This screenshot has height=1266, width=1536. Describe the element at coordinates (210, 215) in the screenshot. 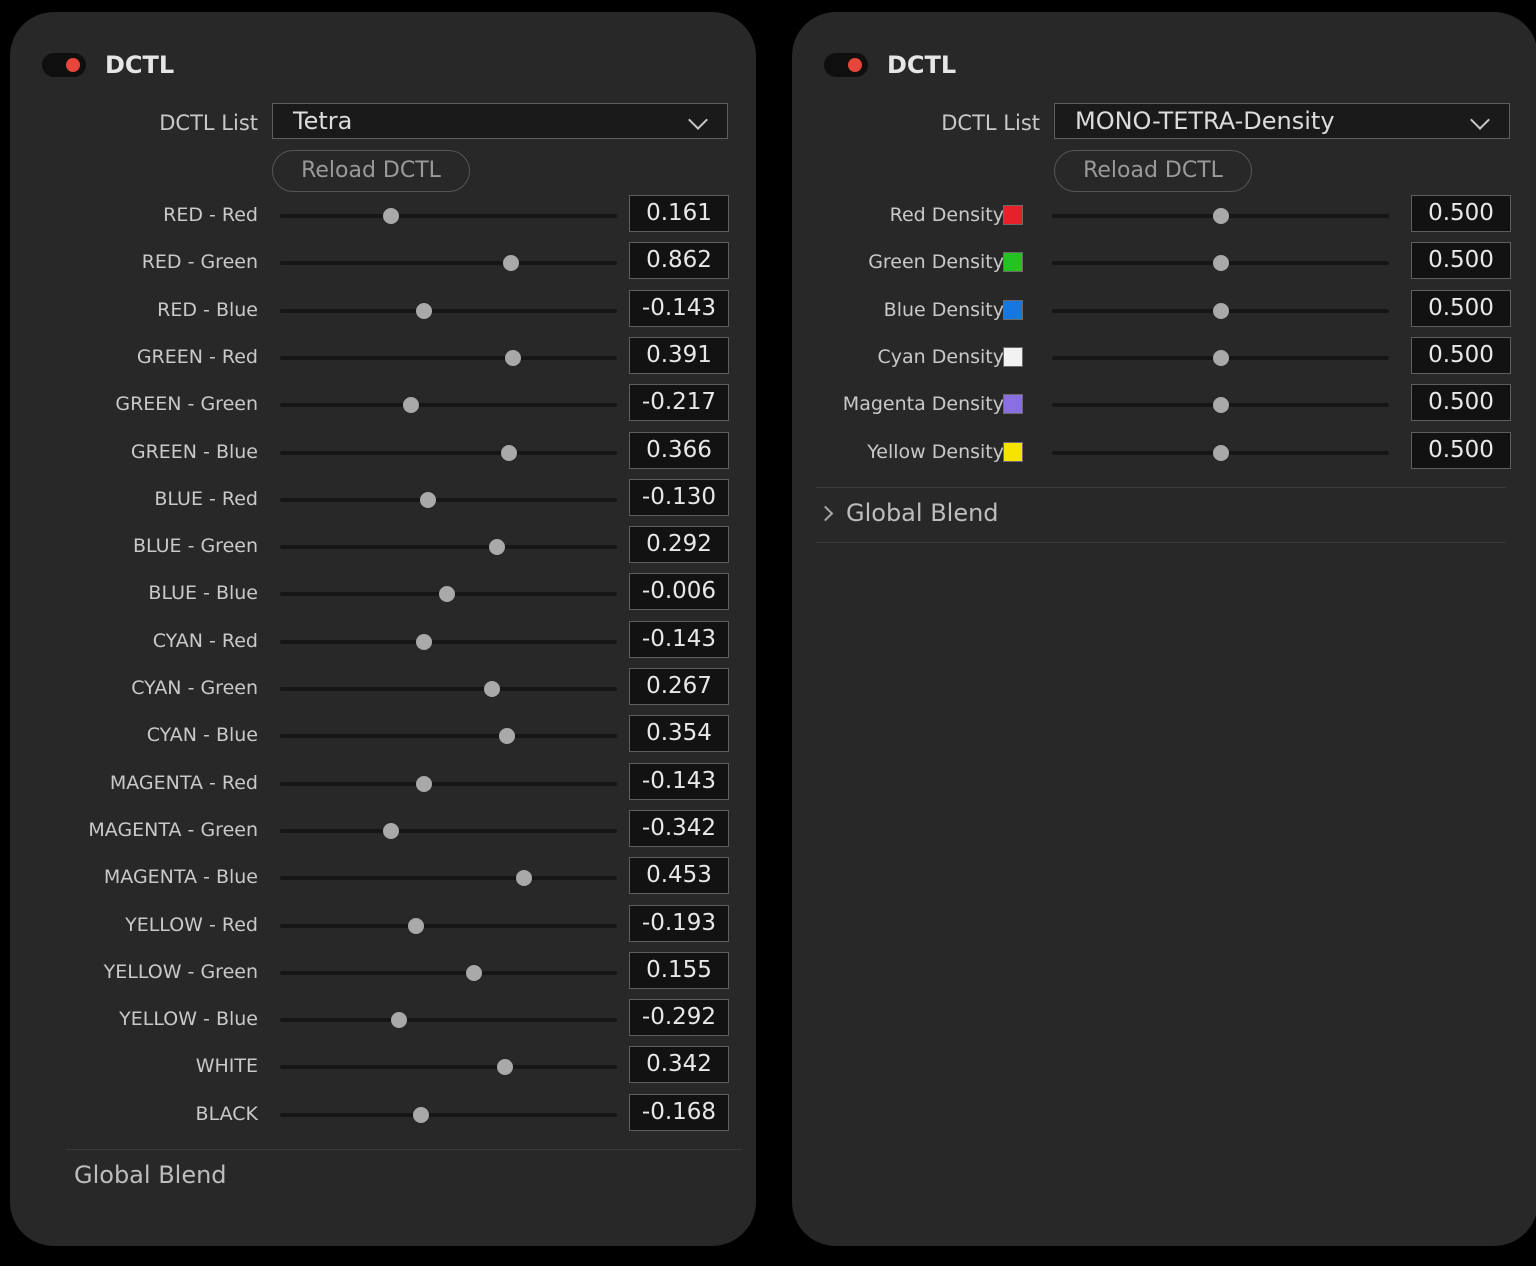

I see `param-label: RED - Red` at that location.